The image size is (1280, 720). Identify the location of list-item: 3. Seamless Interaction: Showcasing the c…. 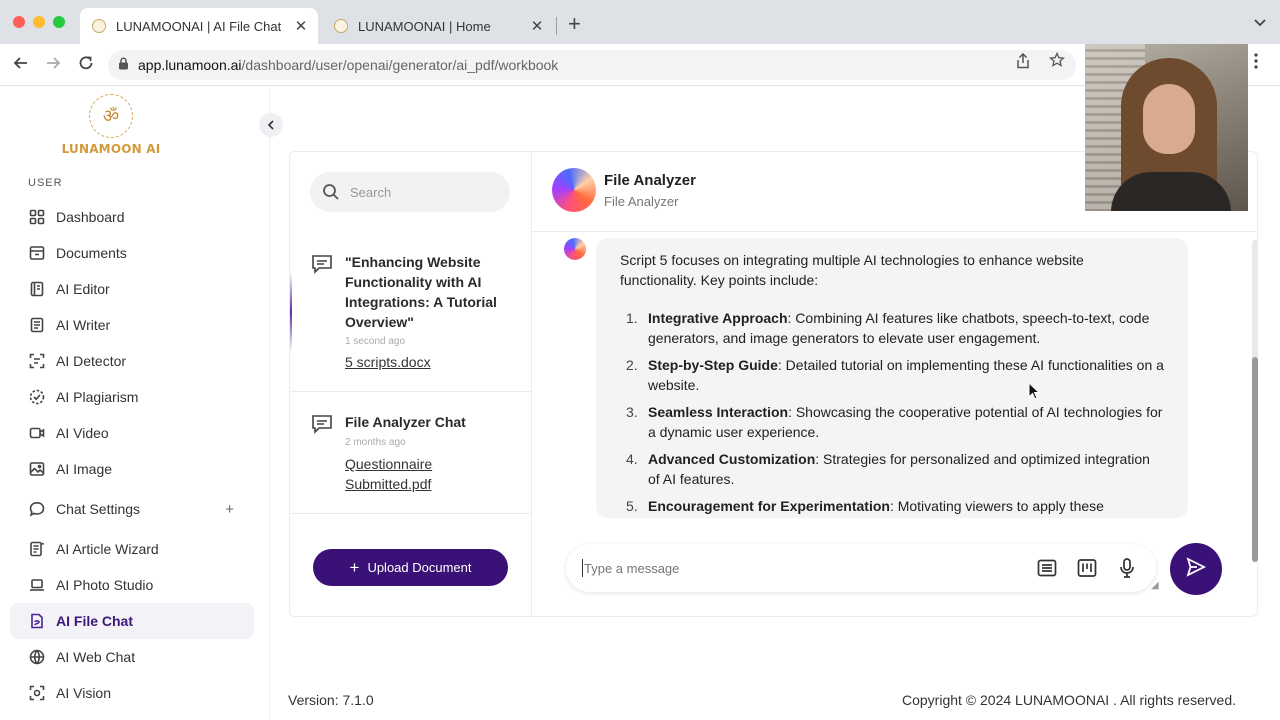
(892, 422).